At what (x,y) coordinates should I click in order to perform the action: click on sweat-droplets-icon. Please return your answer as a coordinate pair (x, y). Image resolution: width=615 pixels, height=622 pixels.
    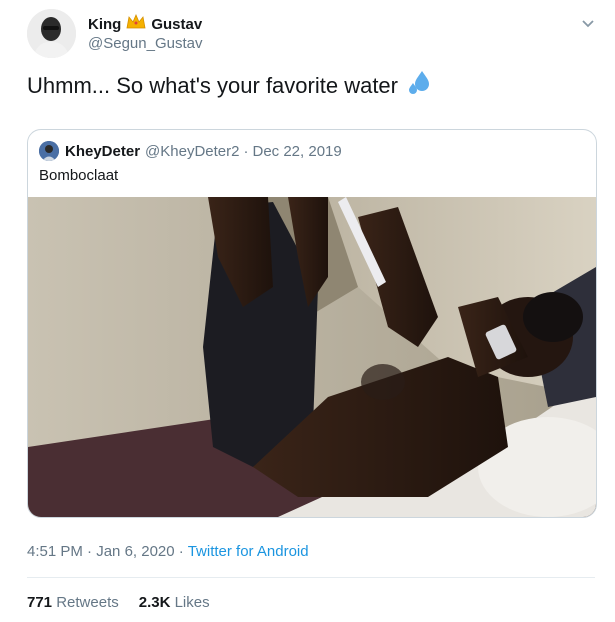
    Looking at the image, I should click on (419, 86).